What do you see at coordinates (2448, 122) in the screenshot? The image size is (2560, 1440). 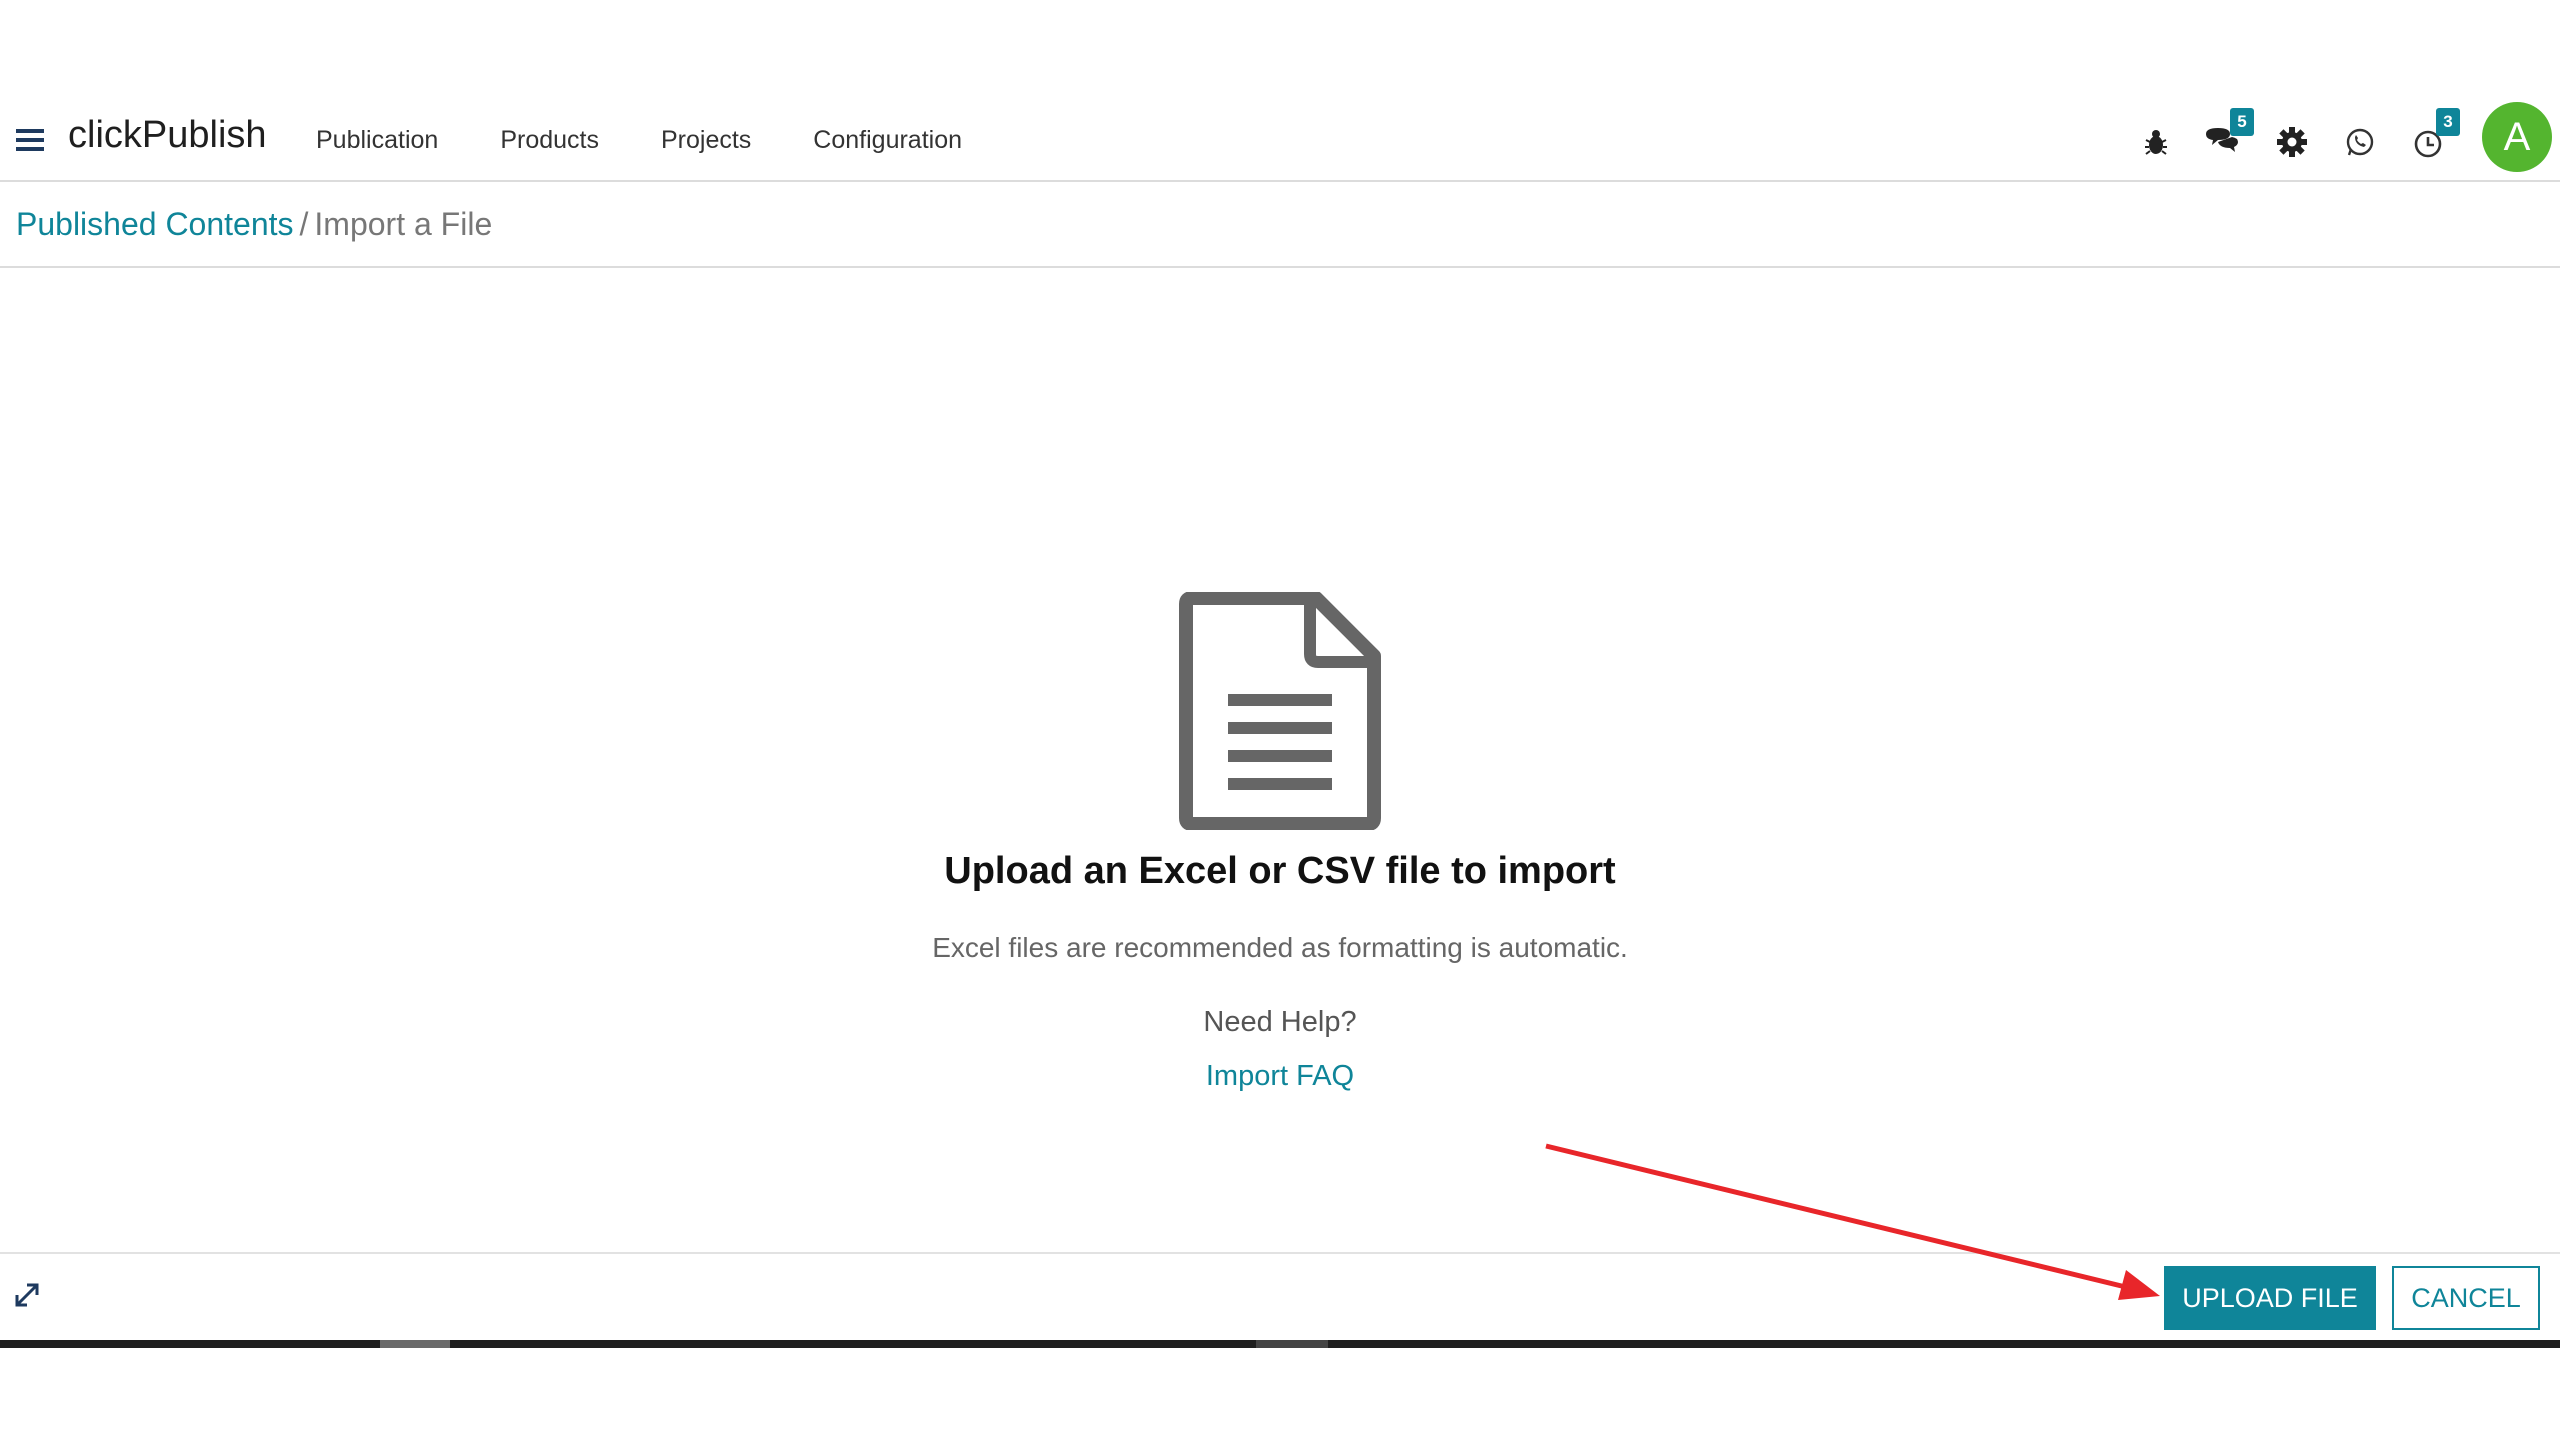 I see `activity-count-badge: 3` at bounding box center [2448, 122].